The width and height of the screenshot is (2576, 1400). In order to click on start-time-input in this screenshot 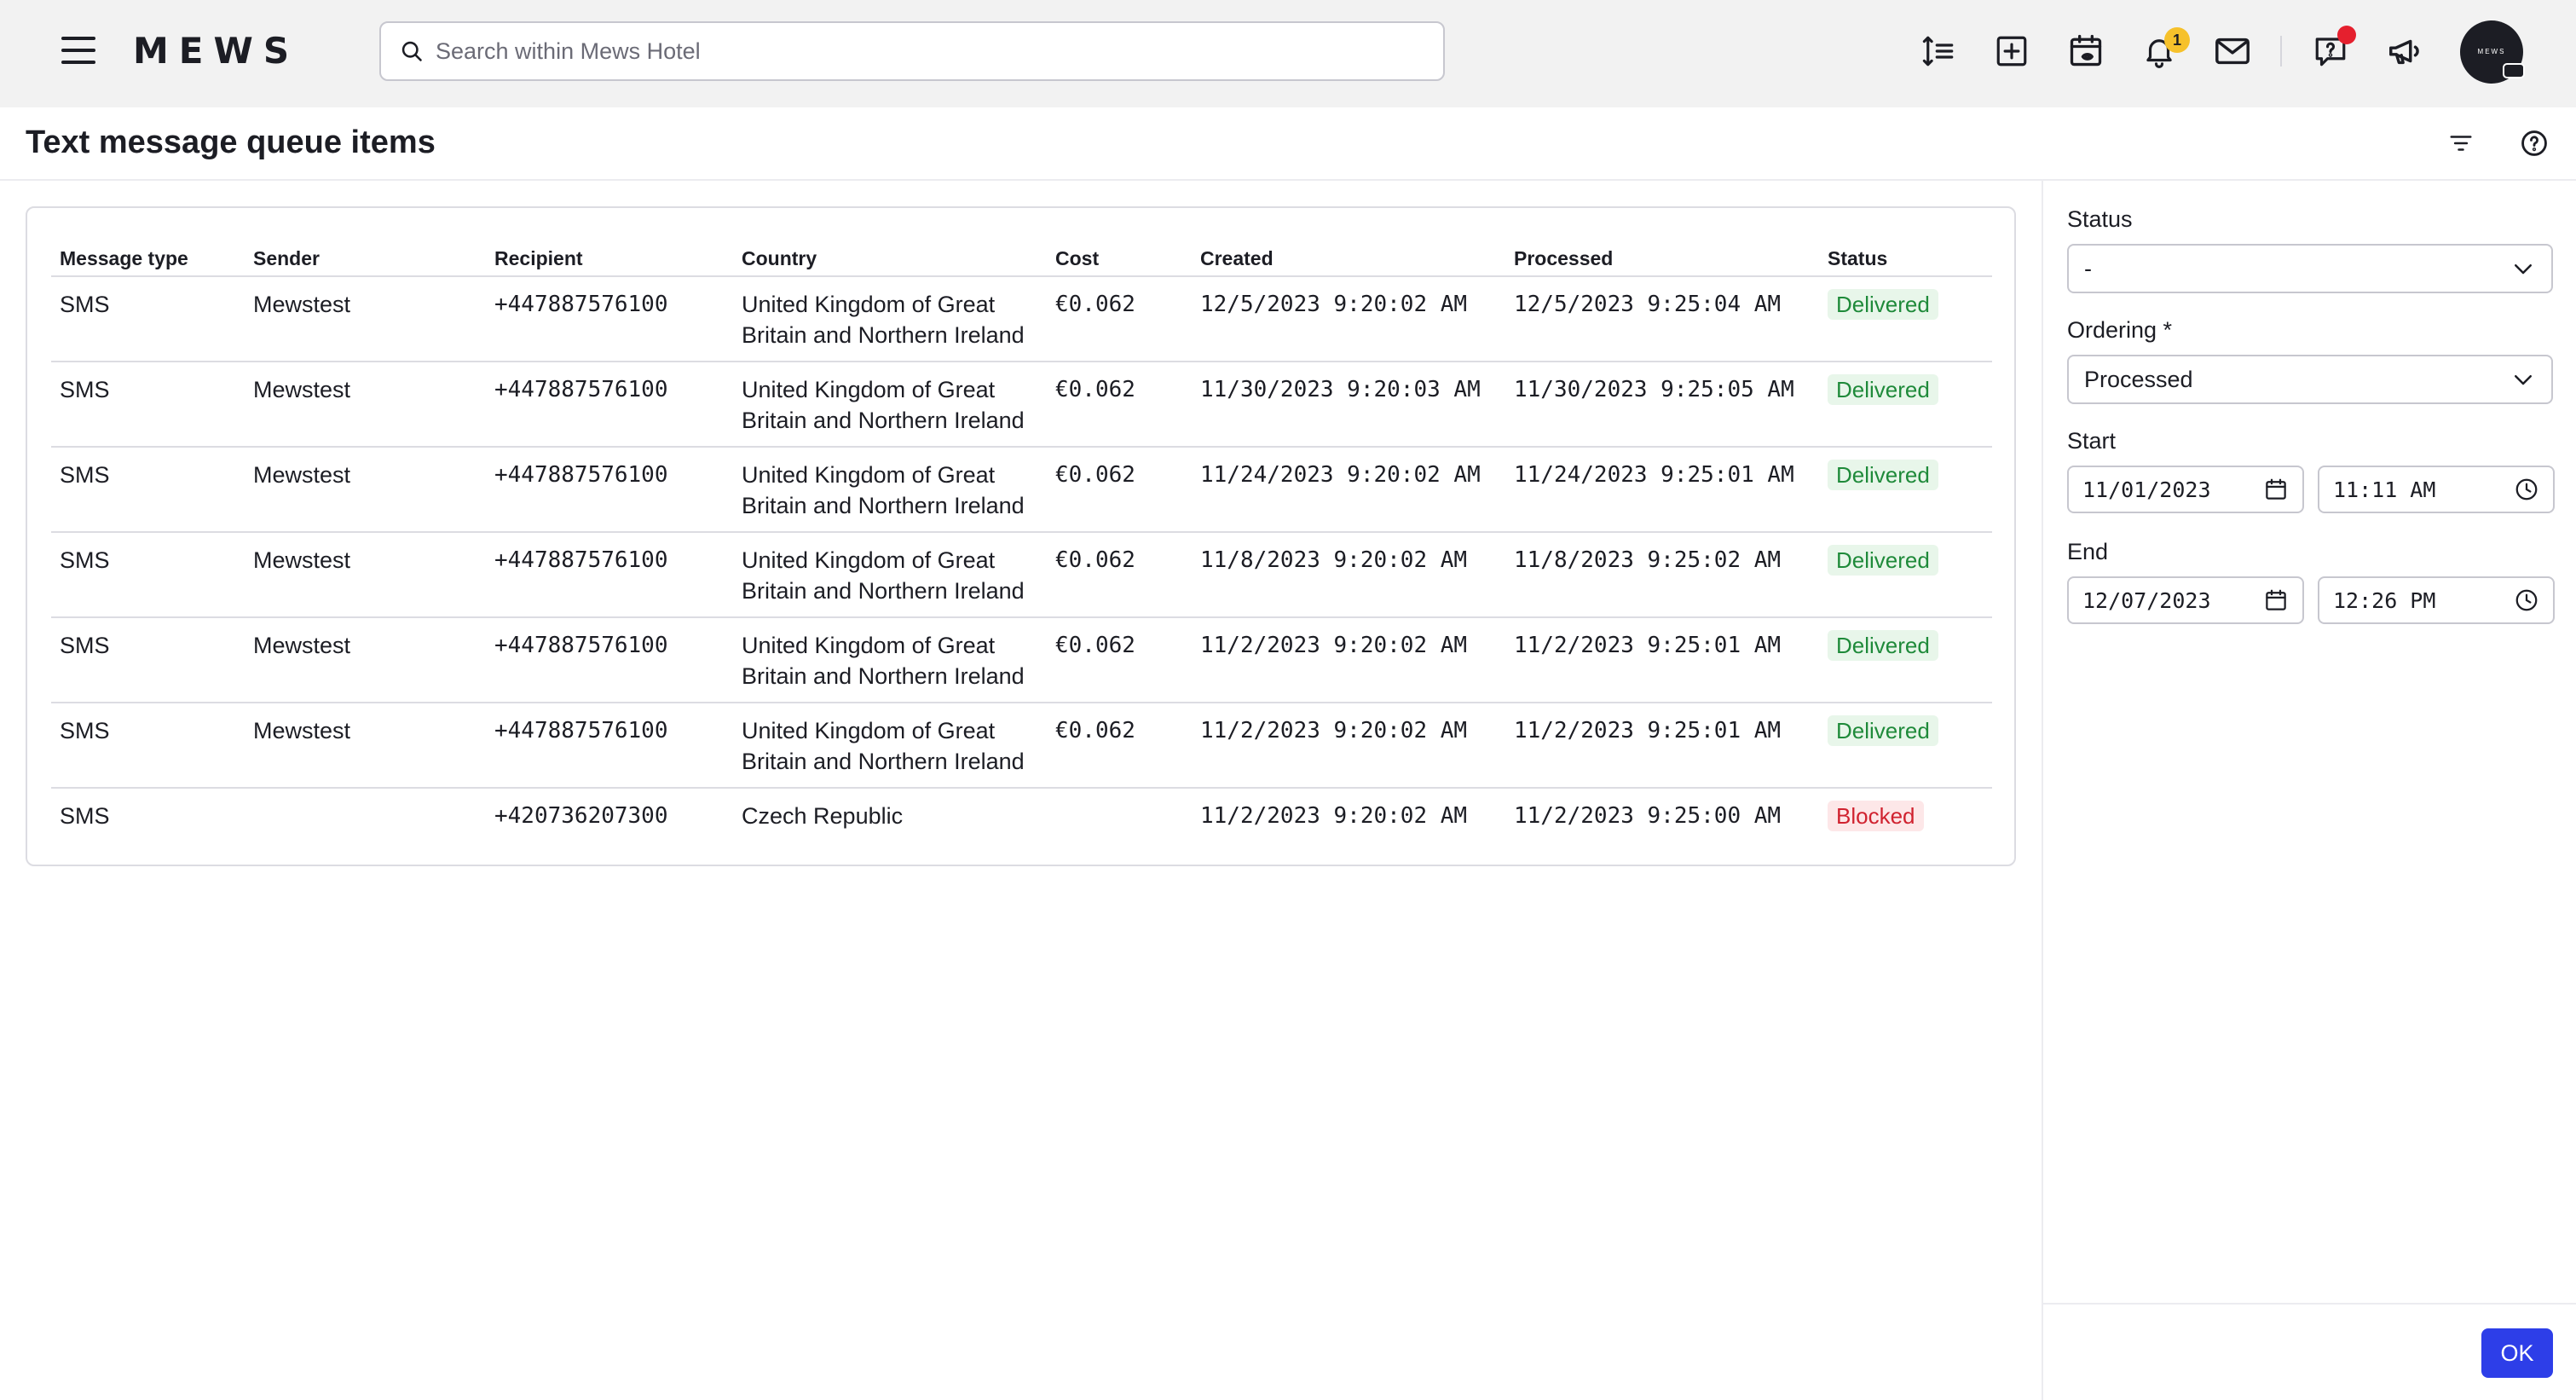, I will do `click(2409, 489)`.